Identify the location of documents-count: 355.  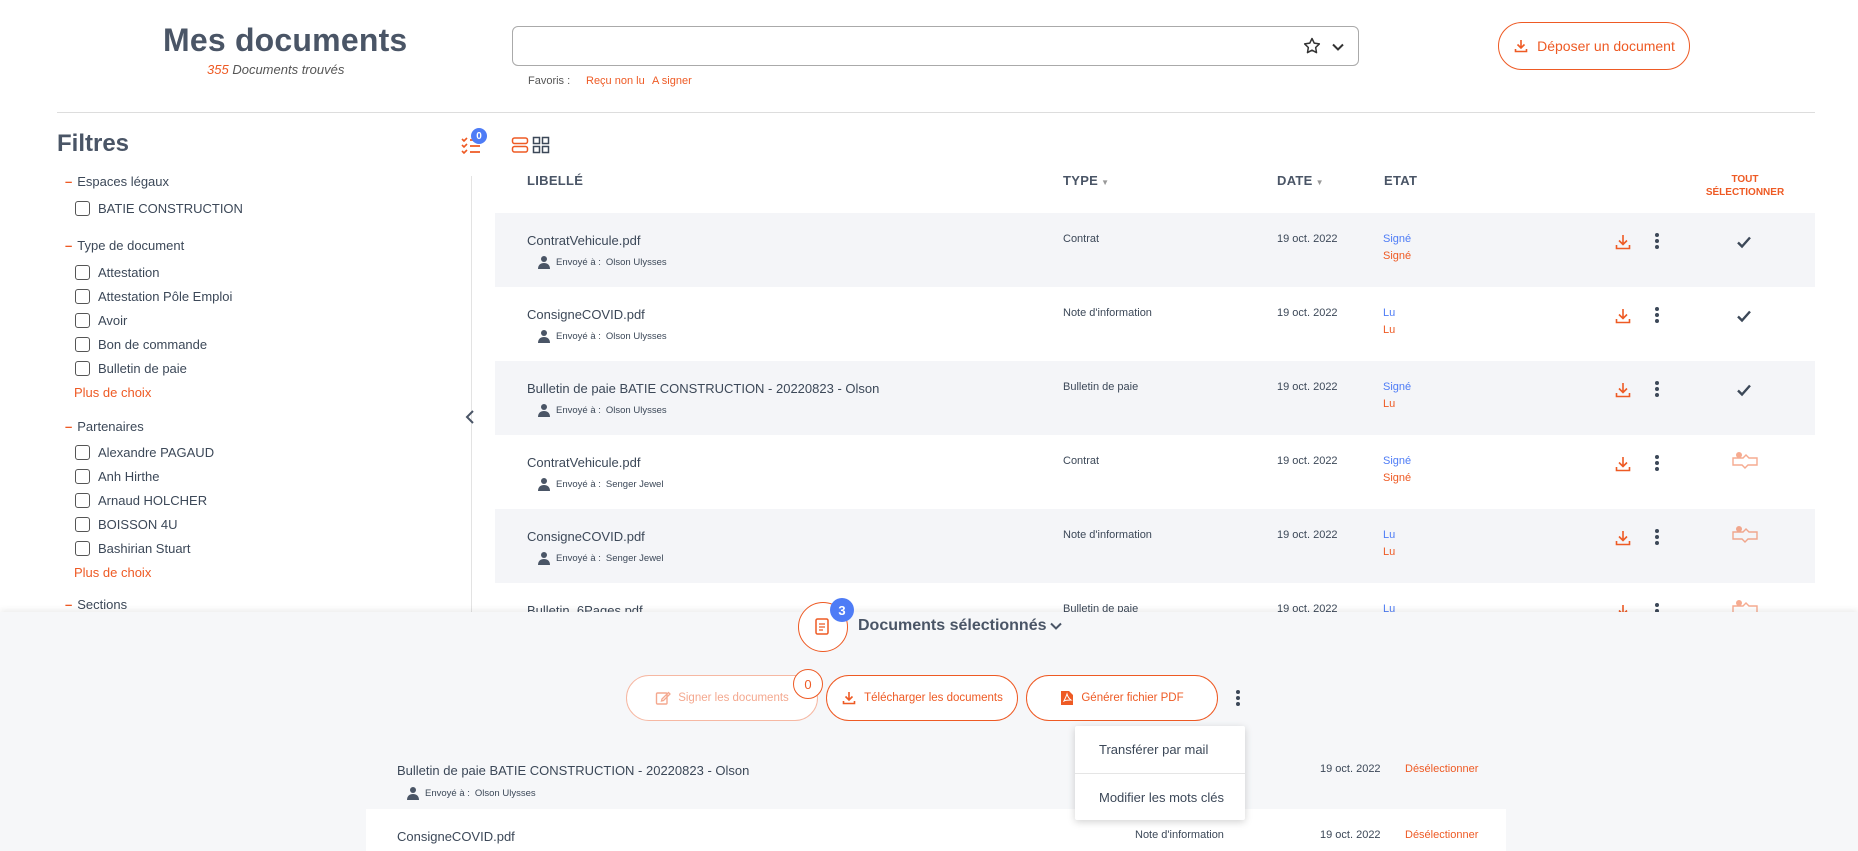
(218, 69).